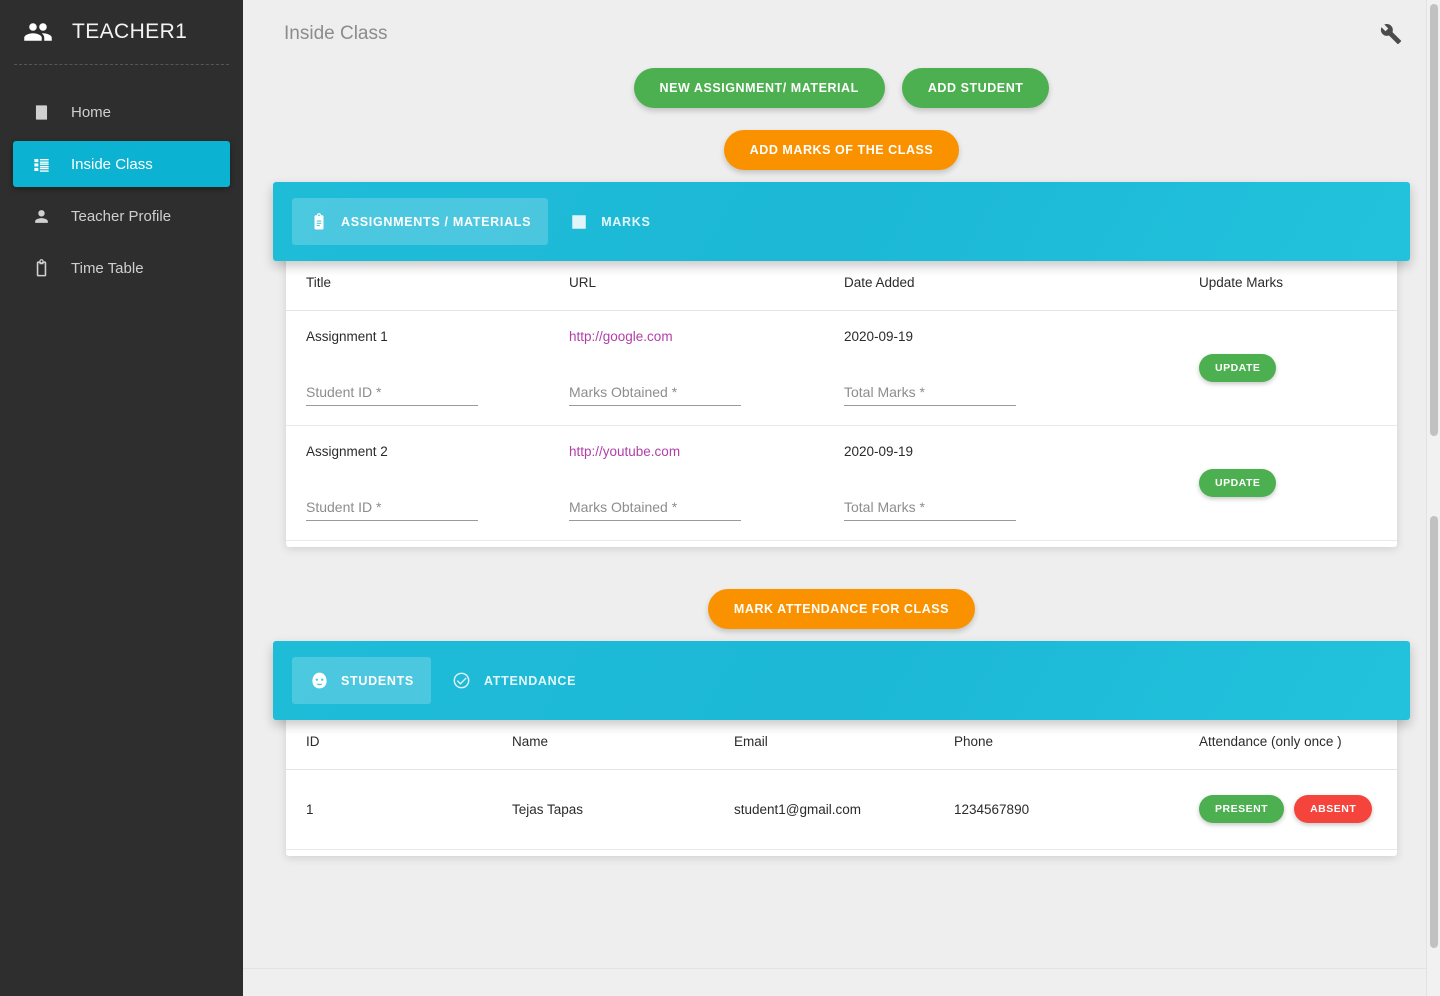 Image resolution: width=1440 pixels, height=996 pixels. I want to click on tab-label: STUDENTS, so click(377, 680).